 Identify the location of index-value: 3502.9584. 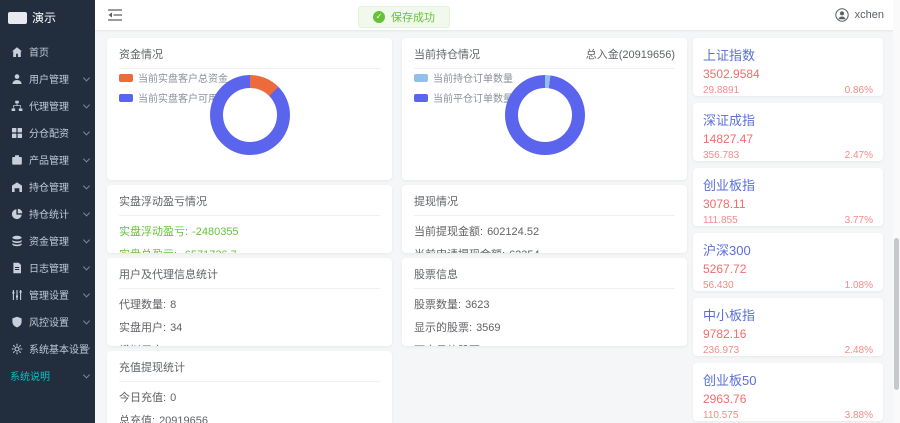
(731, 74).